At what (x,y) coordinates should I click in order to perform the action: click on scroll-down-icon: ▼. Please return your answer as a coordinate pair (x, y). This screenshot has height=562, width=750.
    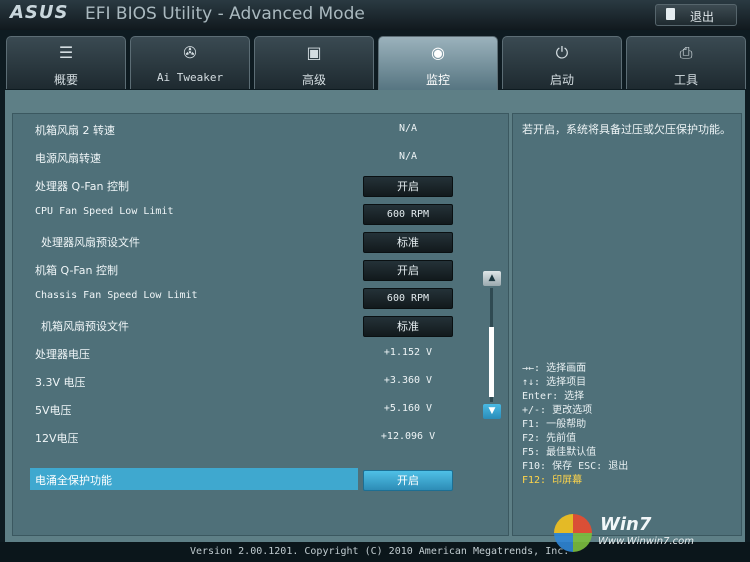
    Looking at the image, I should click on (492, 411).